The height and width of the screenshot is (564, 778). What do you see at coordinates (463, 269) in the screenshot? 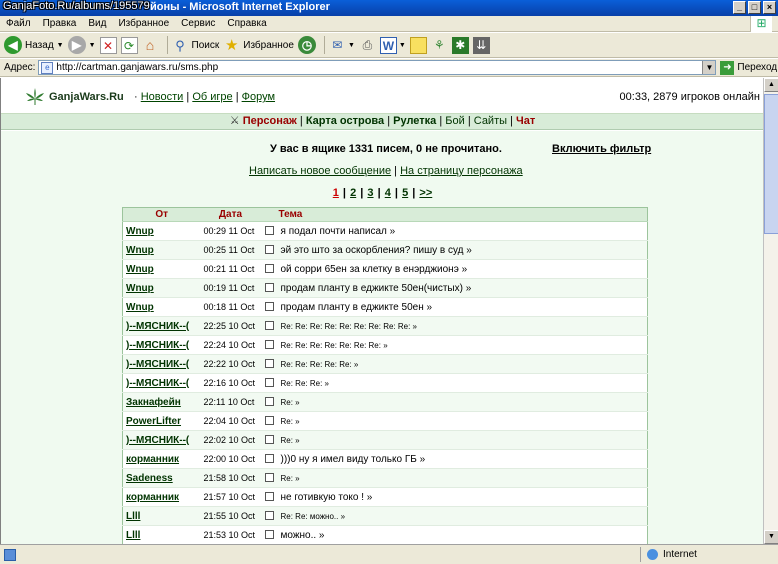
I see `row-subject-link: ой сорри 65ен за клетку в енэрджионэ »` at bounding box center [463, 269].